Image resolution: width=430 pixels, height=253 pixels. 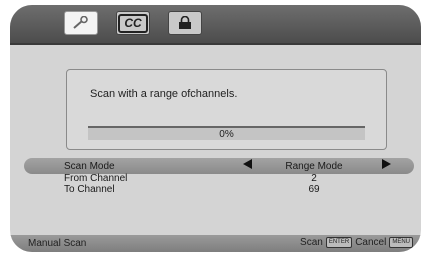 I want to click on footer-hints: Scan ENTER Cancel MENU, so click(x=356, y=242).